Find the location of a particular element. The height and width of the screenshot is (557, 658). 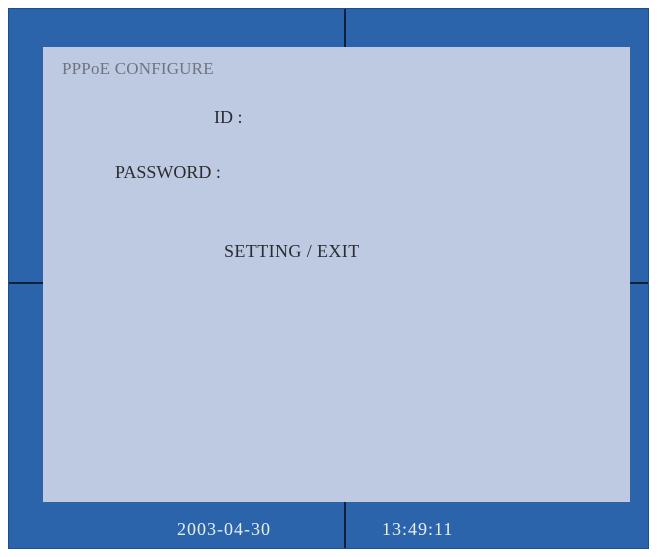

menu-title: PPPoE CONFIGURE is located at coordinates (138, 68).